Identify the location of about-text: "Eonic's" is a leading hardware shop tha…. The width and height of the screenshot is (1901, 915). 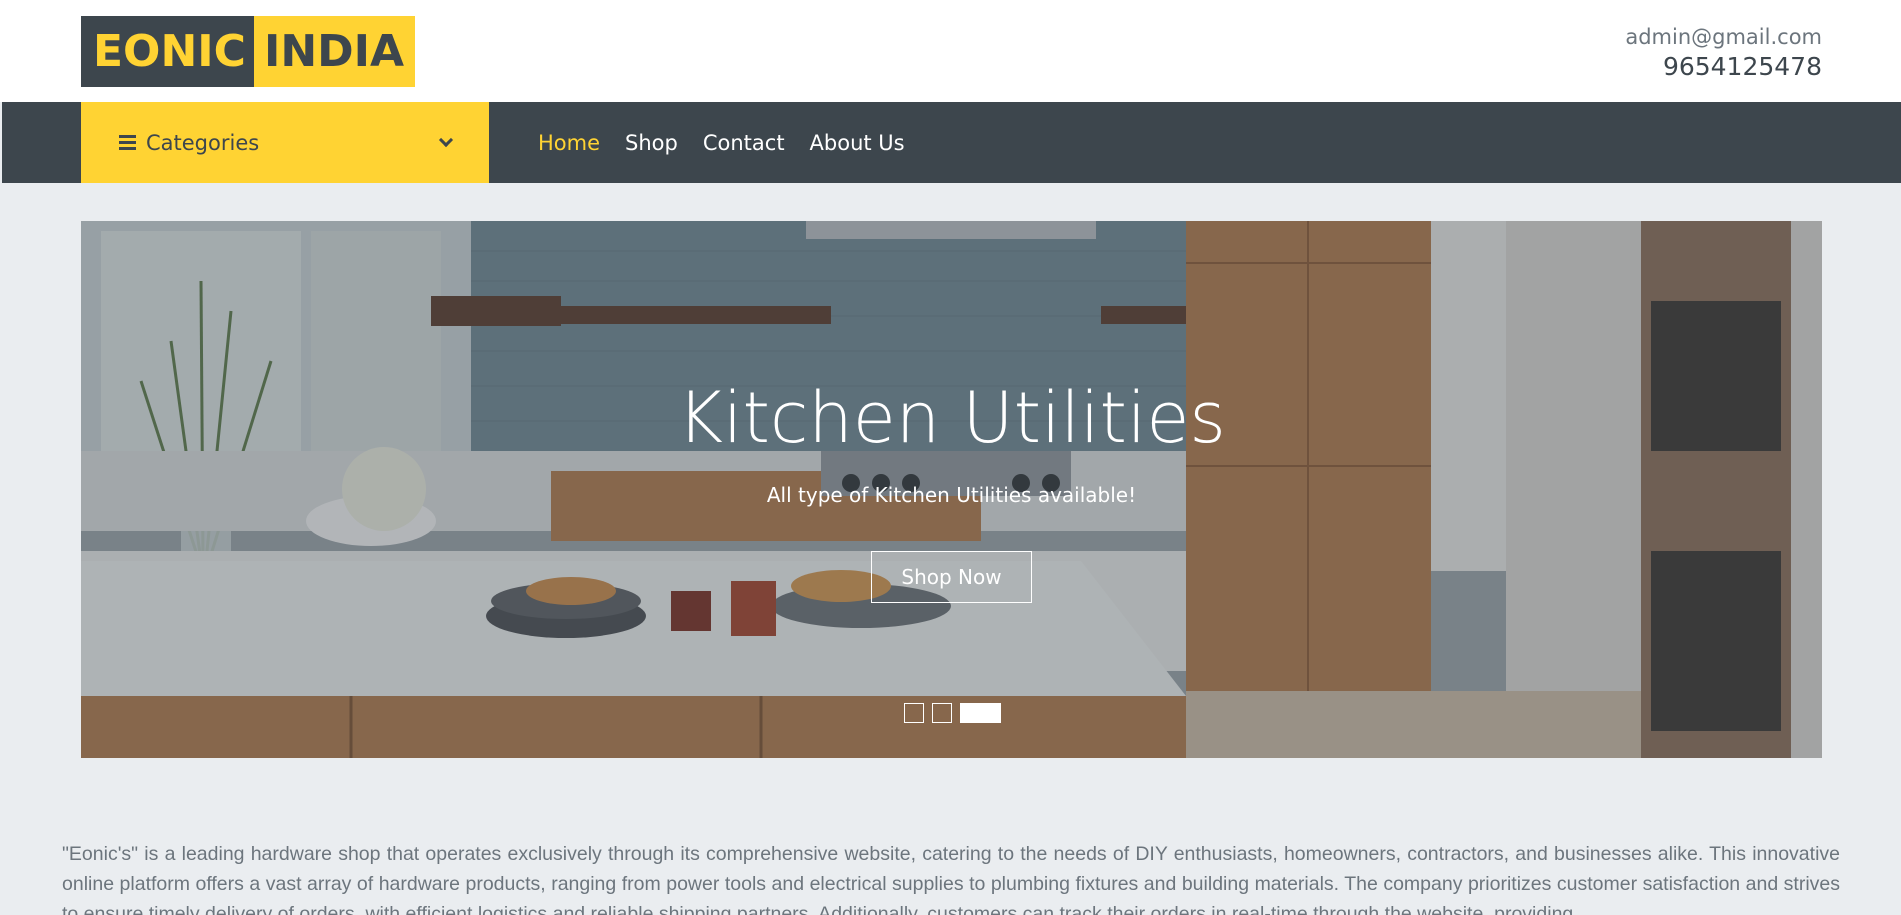
(951, 879).